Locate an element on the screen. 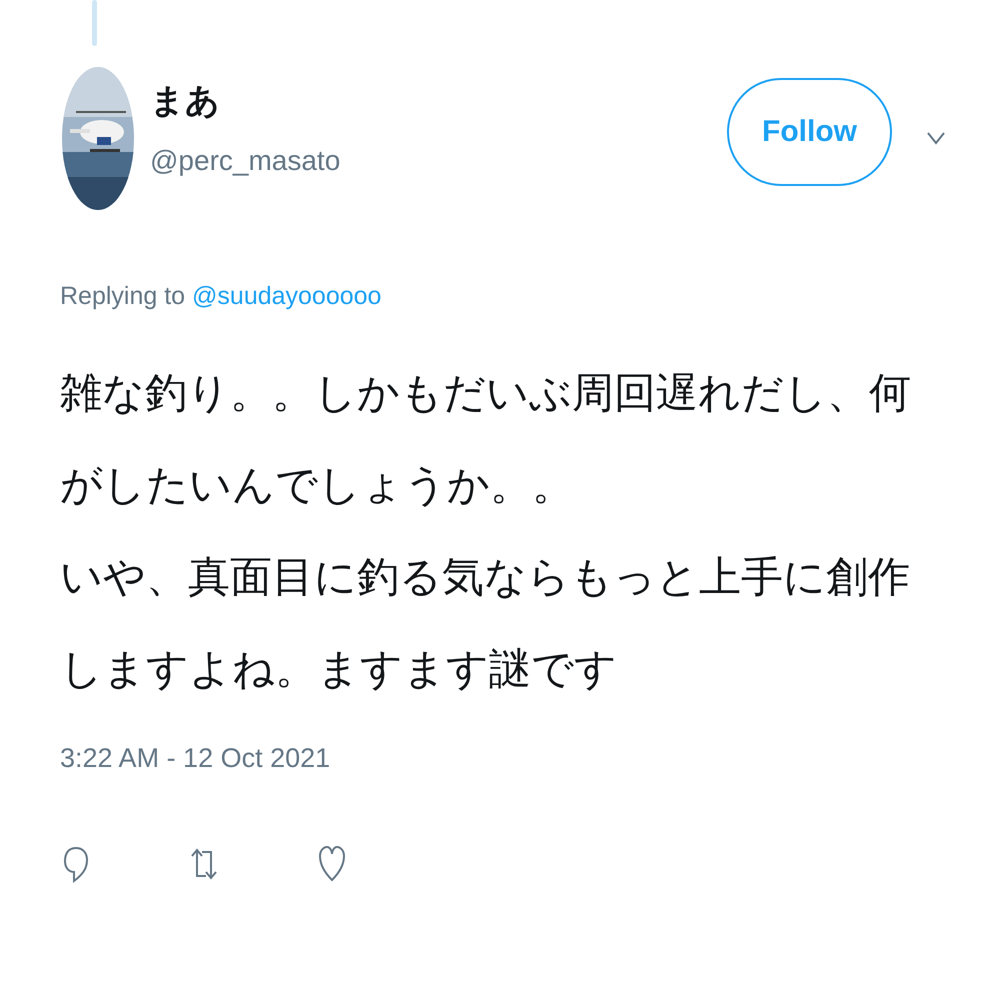  mention-link: @suudayoooooo is located at coordinates (287, 296).